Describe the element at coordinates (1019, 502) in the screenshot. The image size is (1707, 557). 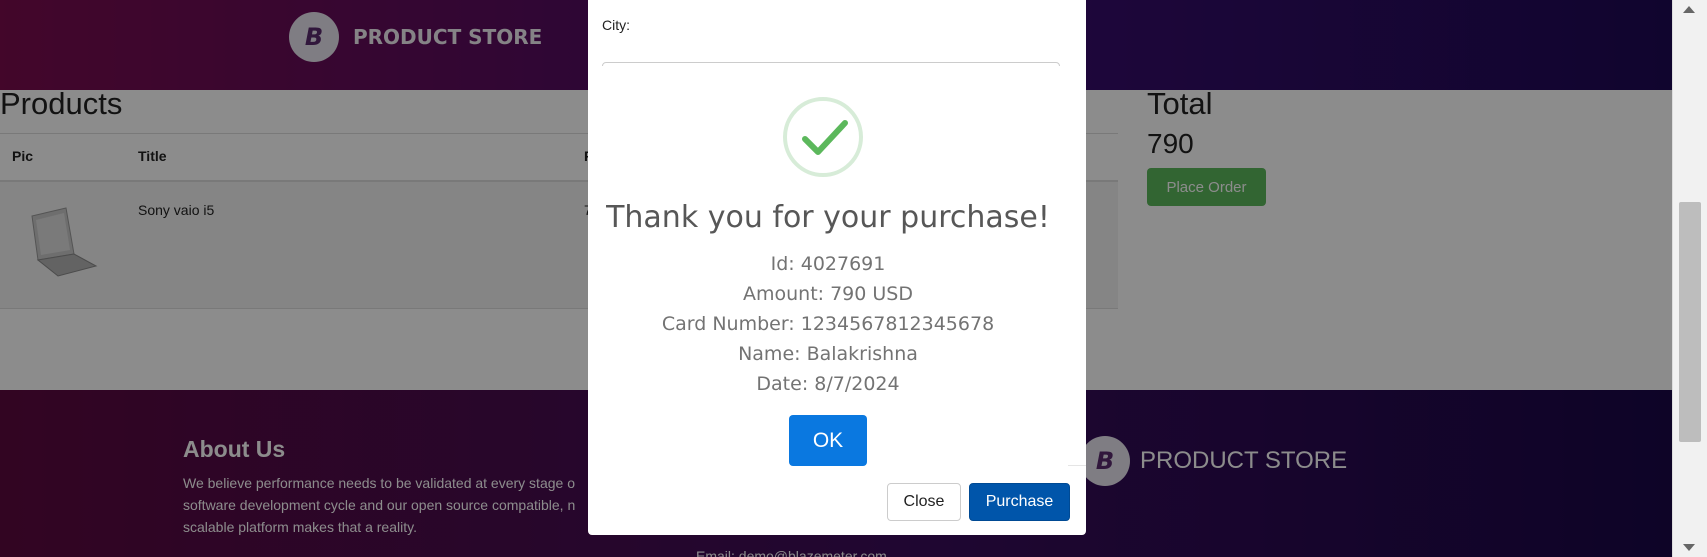
I see `purchase-button: Purchase` at that location.